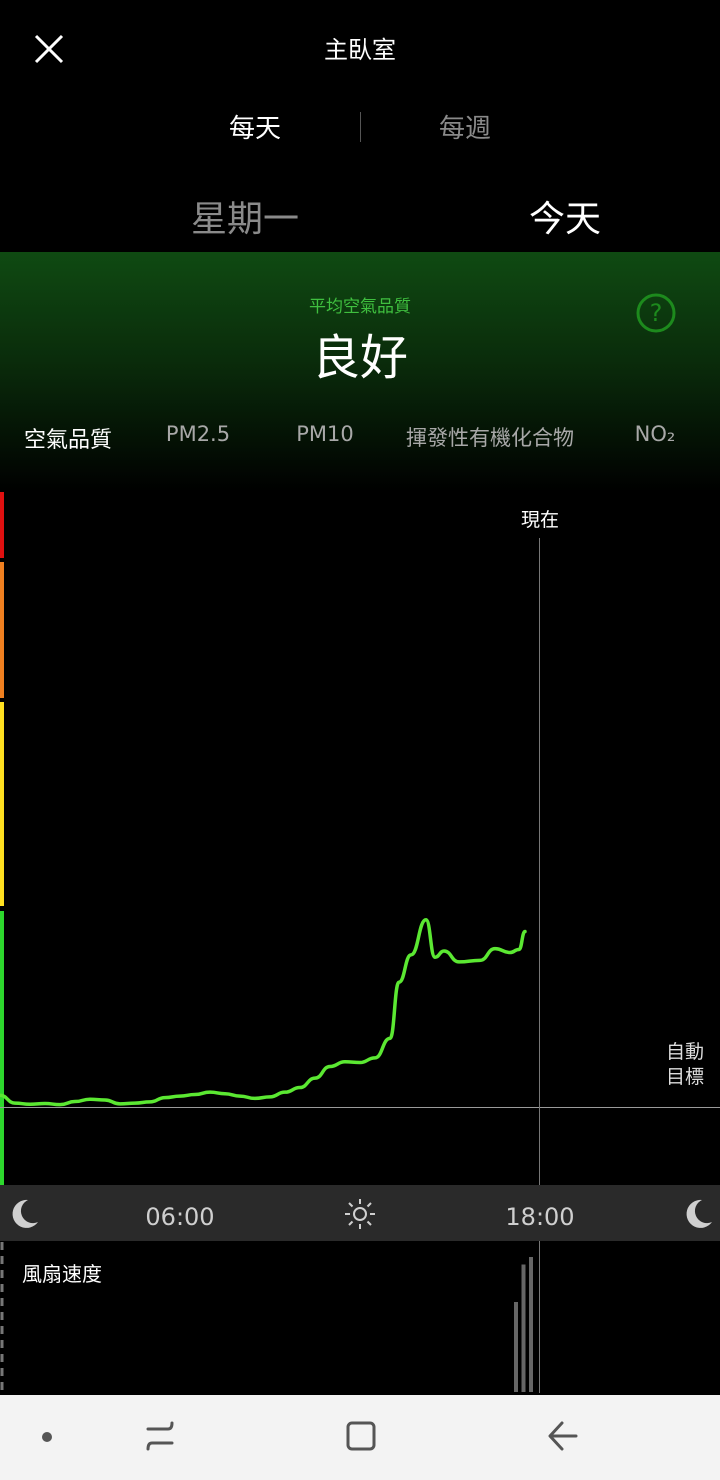  Describe the element at coordinates (360, 1214) in the screenshot. I see `sun-icon` at that location.